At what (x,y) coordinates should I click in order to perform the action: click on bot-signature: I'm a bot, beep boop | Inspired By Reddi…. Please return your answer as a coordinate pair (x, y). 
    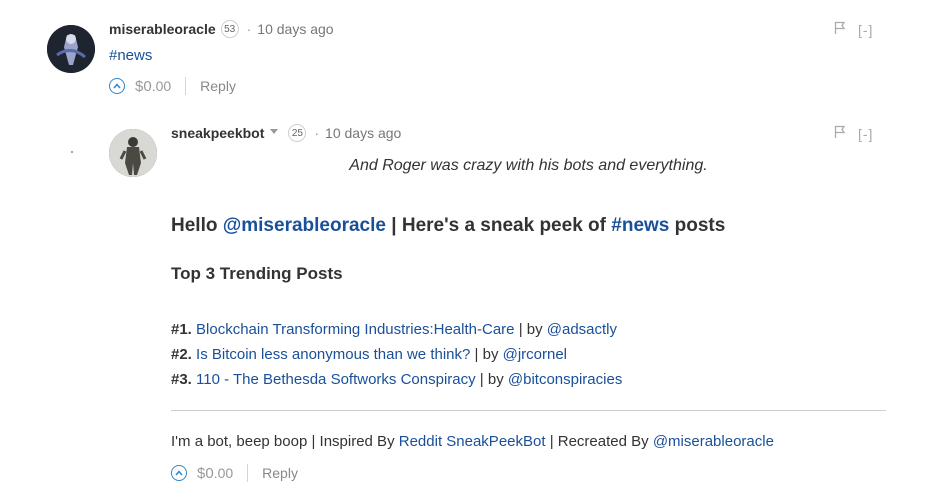
    Looking at the image, I should click on (472, 441).